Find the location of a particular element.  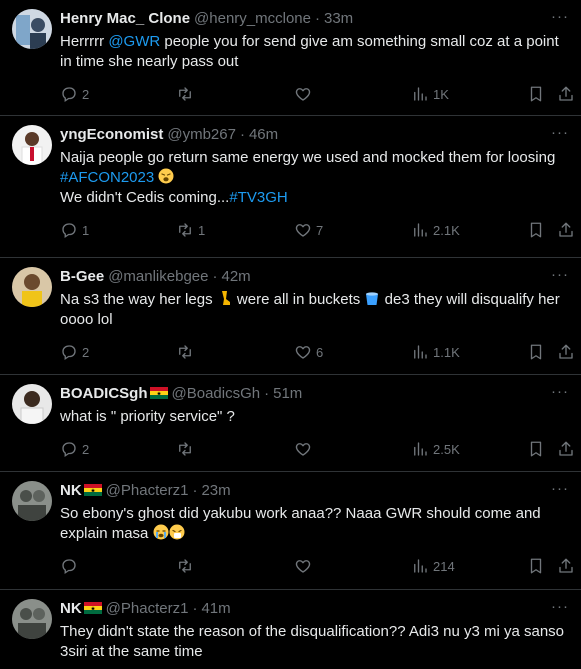

reply-button: 1 is located at coordinates (74, 230).